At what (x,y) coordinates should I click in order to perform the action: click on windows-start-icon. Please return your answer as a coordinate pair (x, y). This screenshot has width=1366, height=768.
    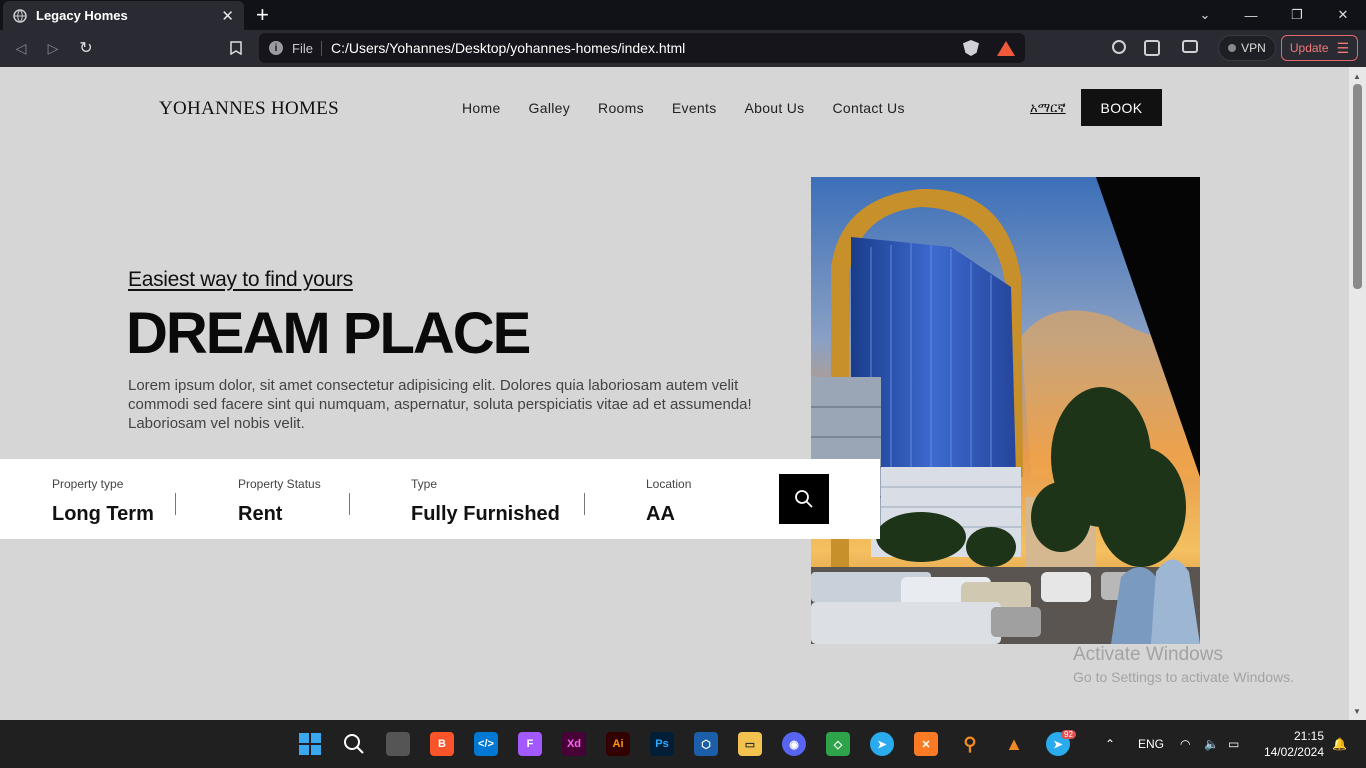
    Looking at the image, I should click on (310, 744).